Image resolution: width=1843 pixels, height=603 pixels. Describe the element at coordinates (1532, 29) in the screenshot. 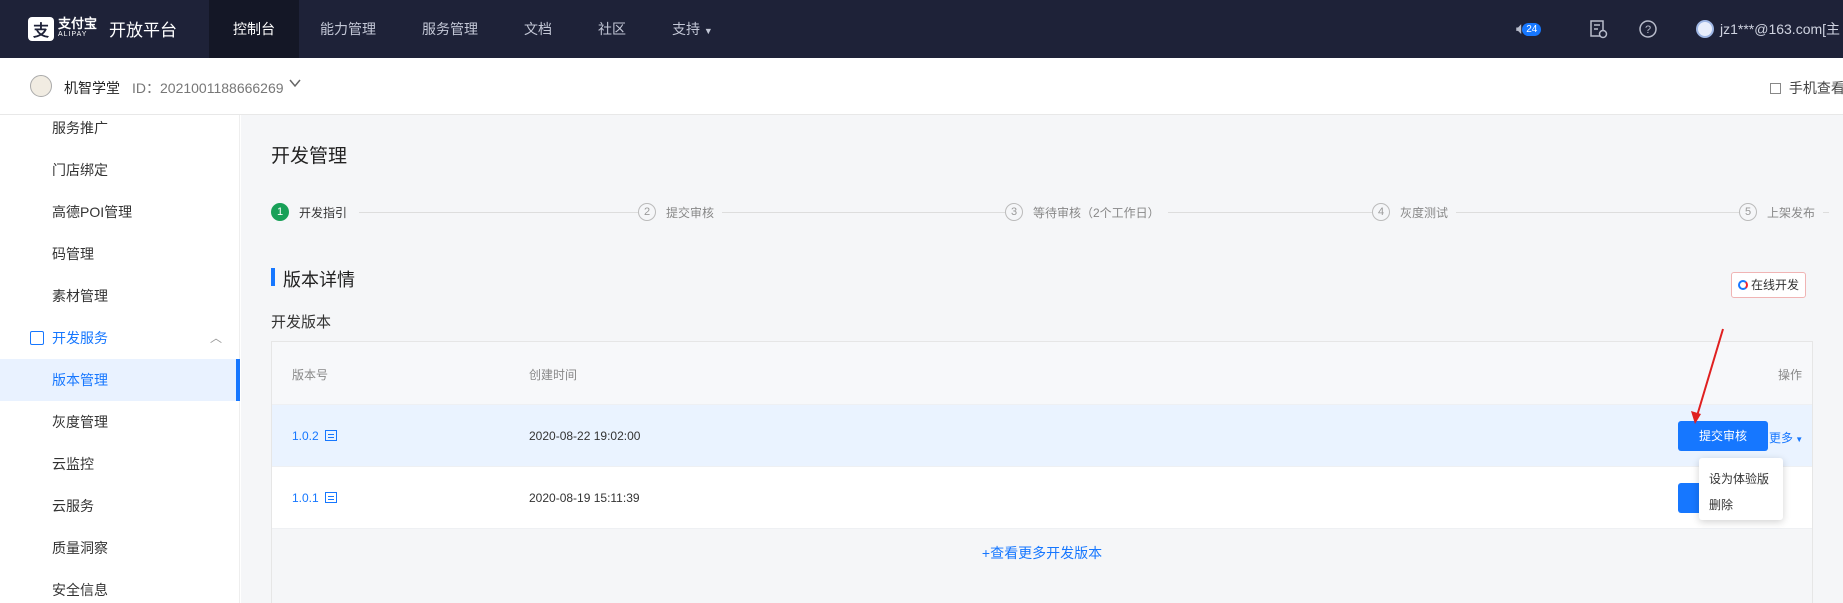

I see `notification-badge: 24` at that location.